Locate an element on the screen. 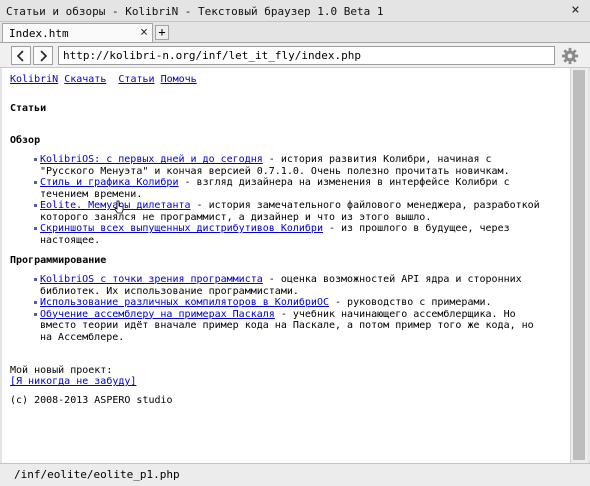  tab-label: Index.htm is located at coordinates (39, 33).